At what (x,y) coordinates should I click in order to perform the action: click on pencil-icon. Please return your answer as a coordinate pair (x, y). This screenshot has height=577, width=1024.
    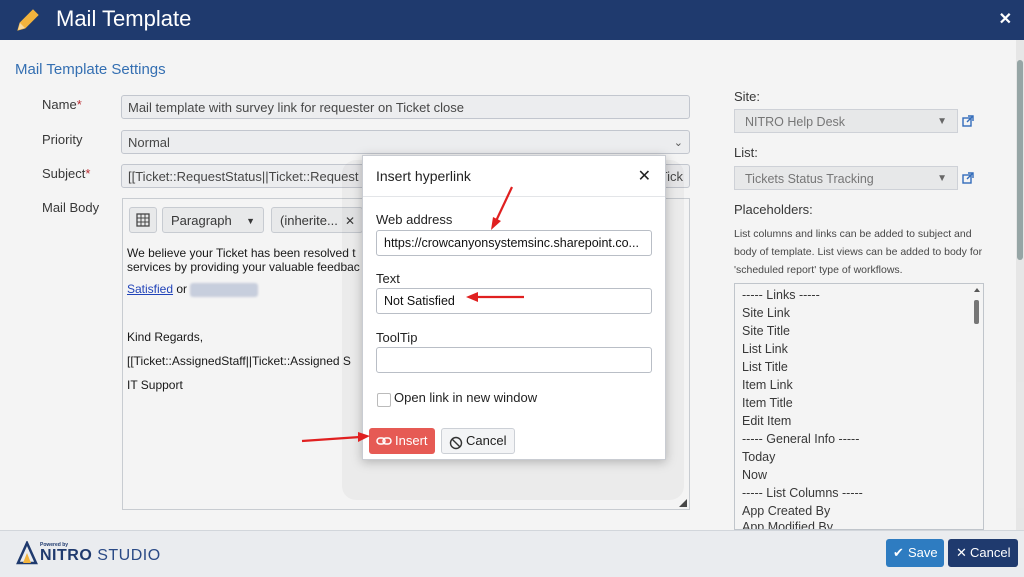
    Looking at the image, I should click on (28, 22).